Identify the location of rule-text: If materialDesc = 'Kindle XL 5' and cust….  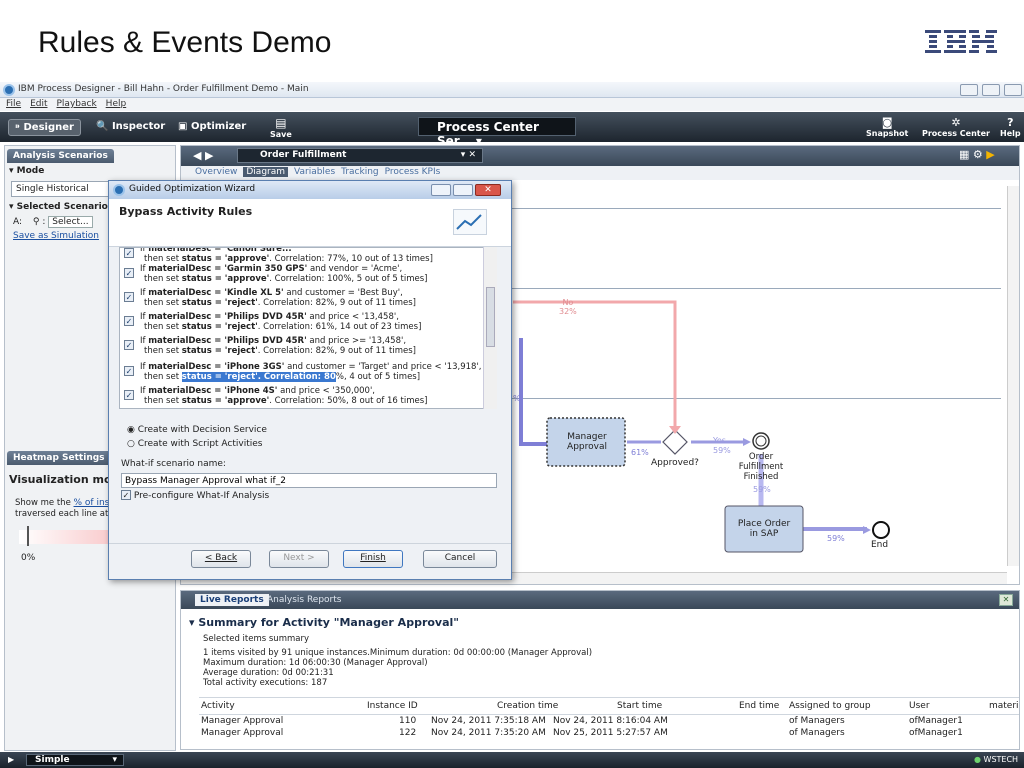
(310, 298).